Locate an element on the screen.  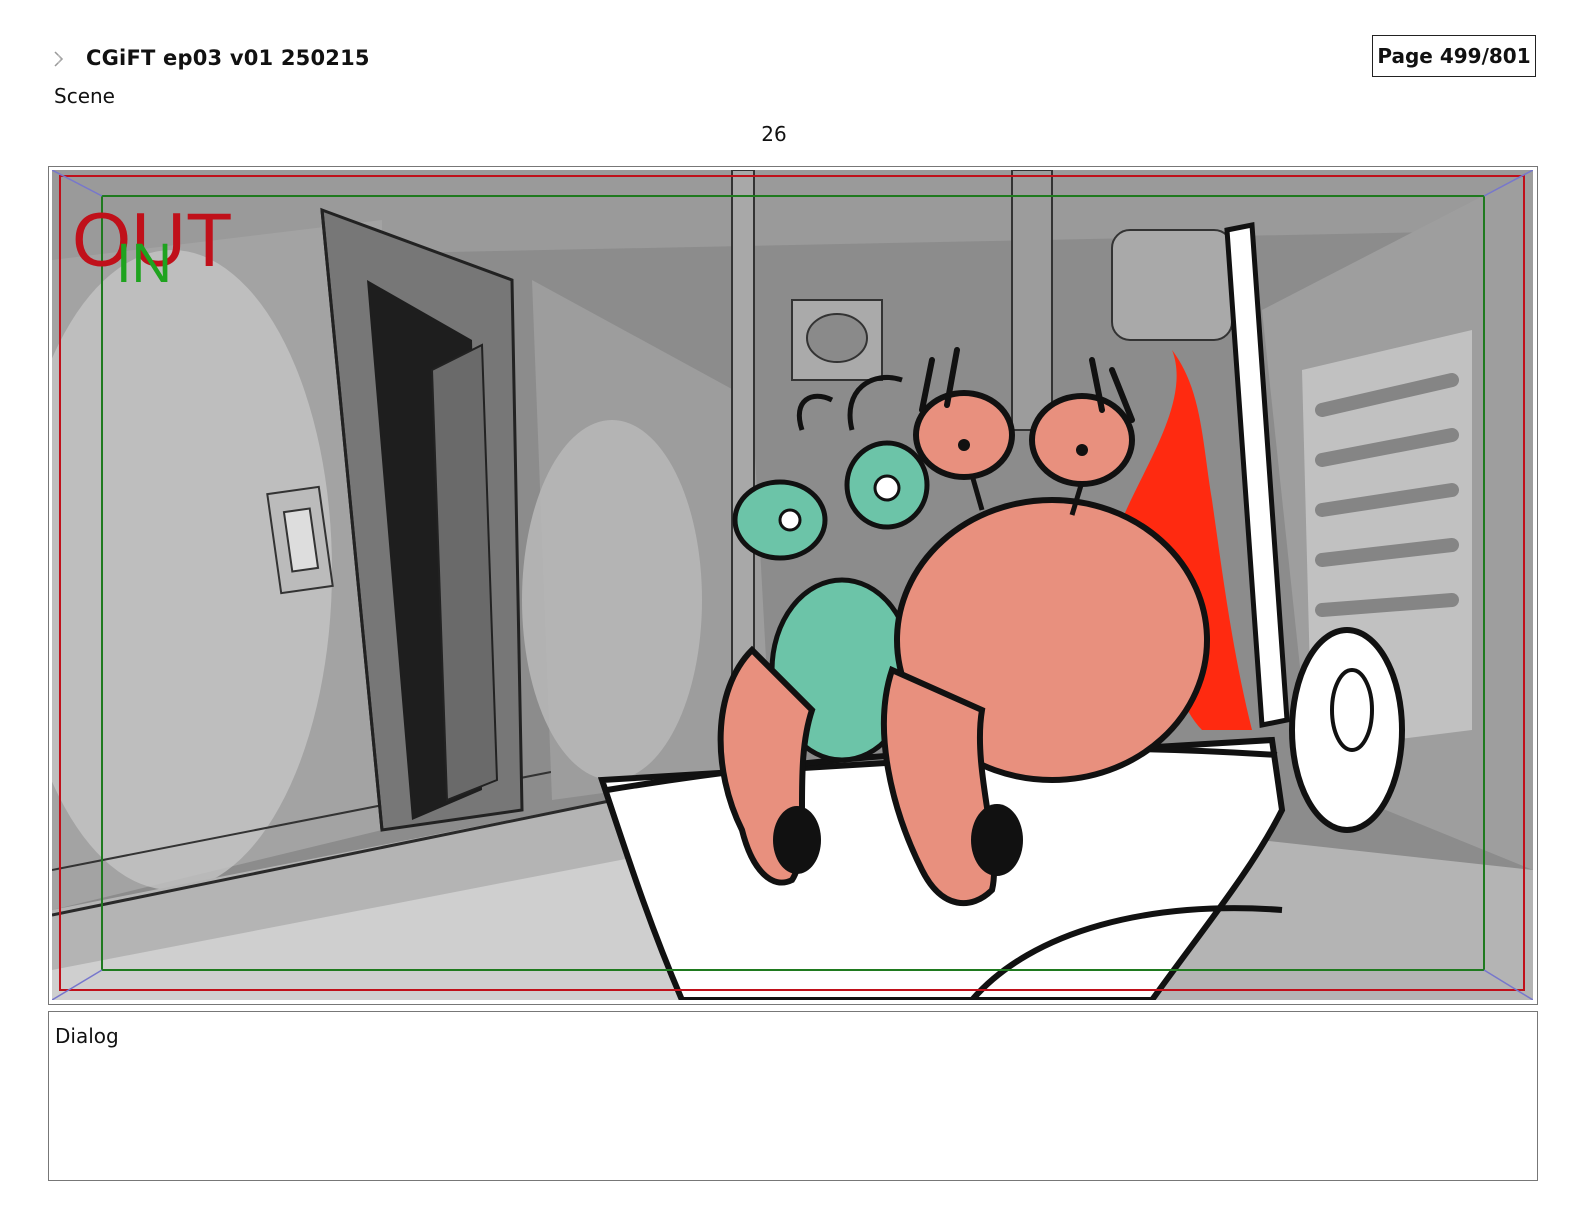
document-title: CGiFT ep03 v01 250215 is located at coordinates (228, 58).